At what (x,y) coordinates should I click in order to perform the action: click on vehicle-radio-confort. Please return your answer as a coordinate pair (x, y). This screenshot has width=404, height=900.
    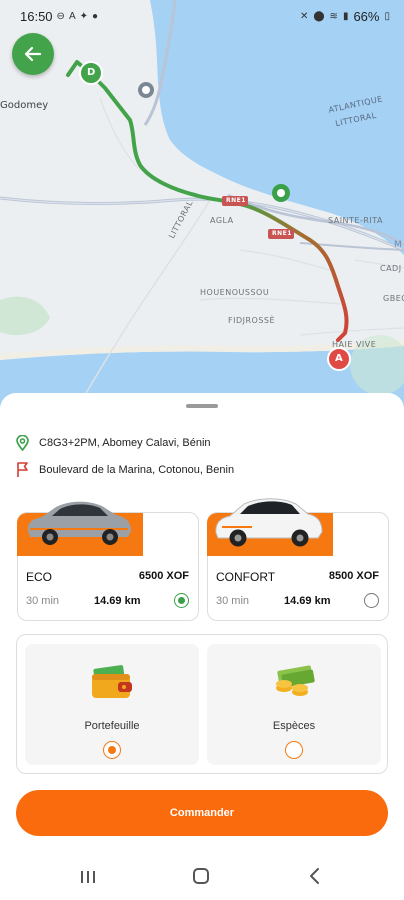
    Looking at the image, I should click on (371, 600).